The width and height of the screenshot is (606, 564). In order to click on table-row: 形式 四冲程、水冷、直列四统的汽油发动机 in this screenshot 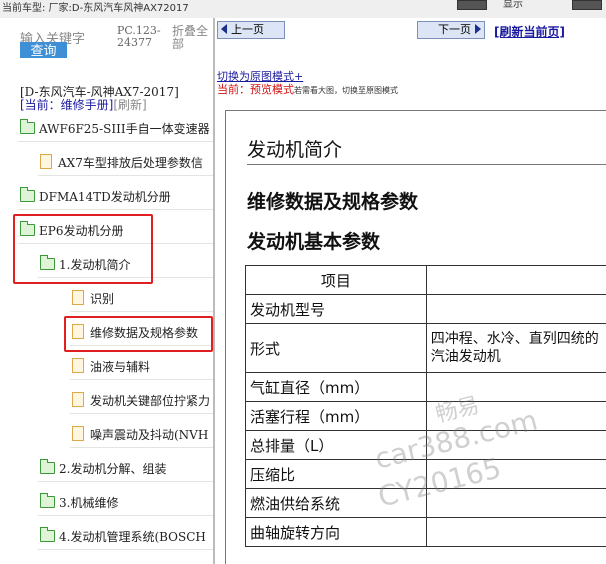, I will do `click(425, 348)`.